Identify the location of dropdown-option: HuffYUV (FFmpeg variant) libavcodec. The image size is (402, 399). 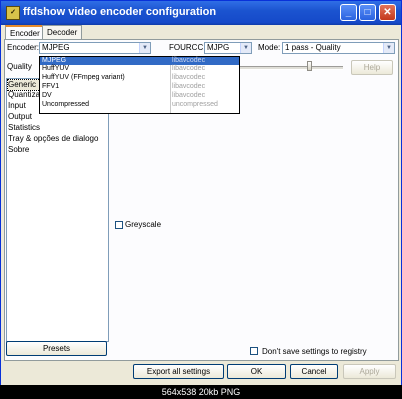
(139, 78).